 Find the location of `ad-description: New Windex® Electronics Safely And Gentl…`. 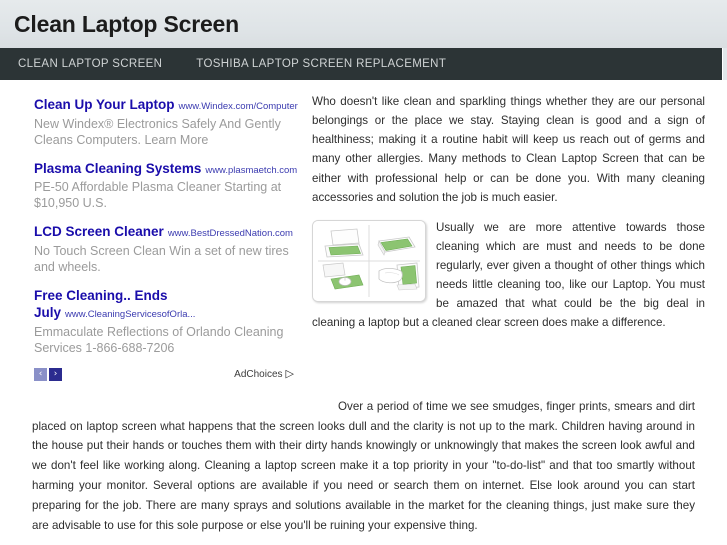

ad-description: New Windex® Electronics Safely And Gentl… is located at coordinates (157, 131).